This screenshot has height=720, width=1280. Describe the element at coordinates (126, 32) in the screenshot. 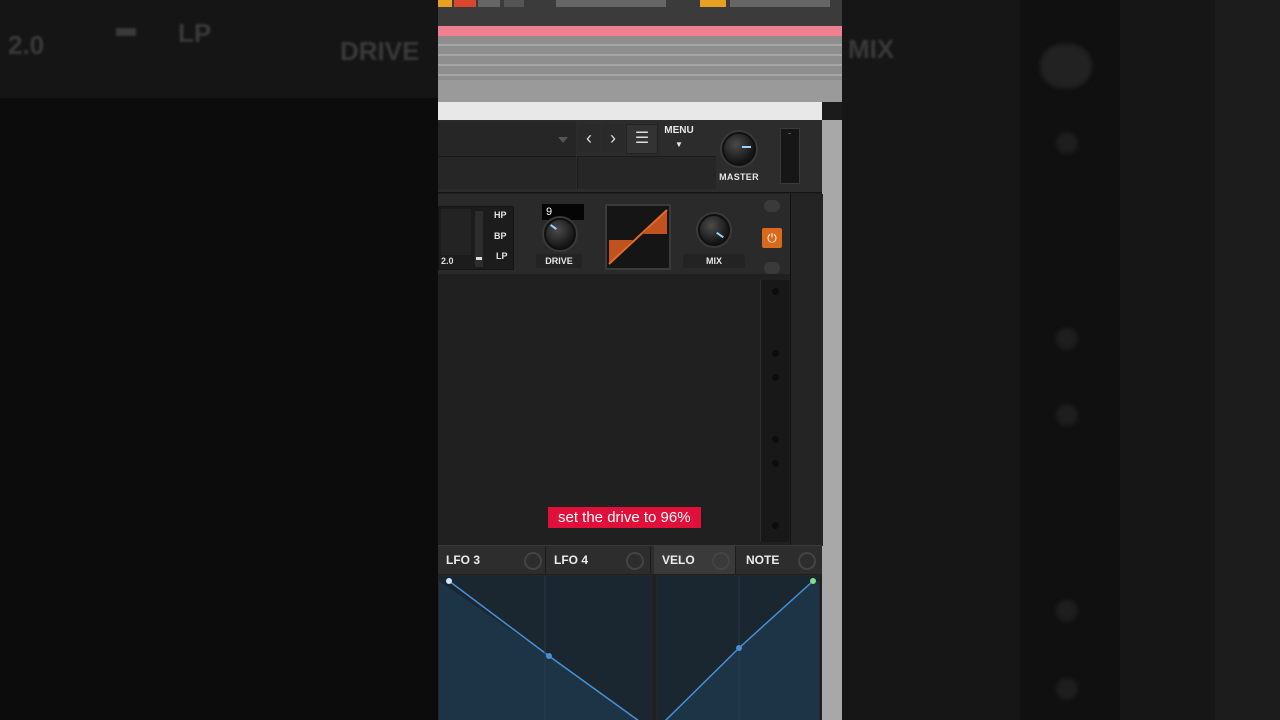

I see `bg-slider-handle` at that location.